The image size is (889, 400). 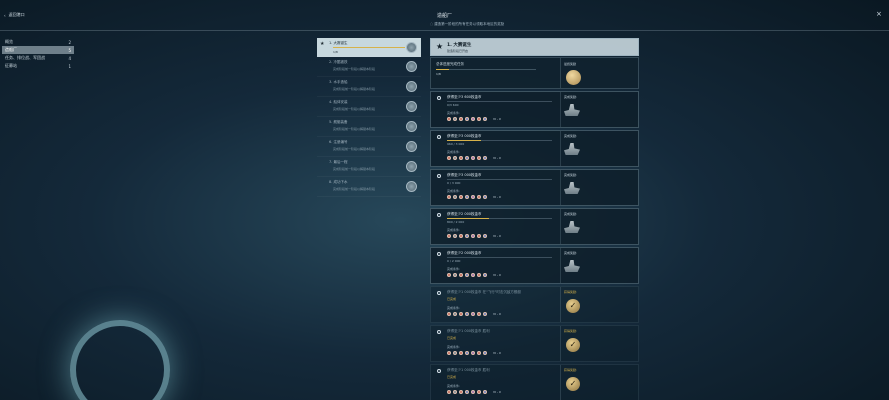 I want to click on stage-count: 1/8, so click(x=335, y=52).